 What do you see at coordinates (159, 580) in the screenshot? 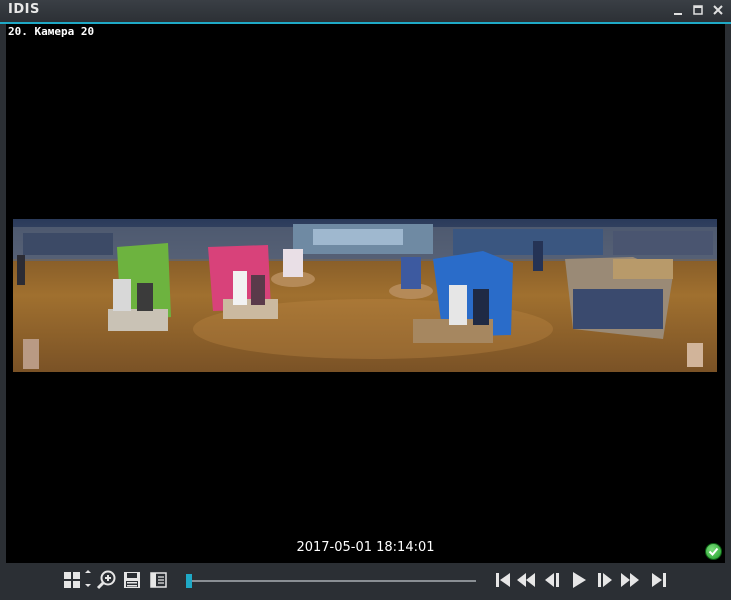
I see `panel-icon` at bounding box center [159, 580].